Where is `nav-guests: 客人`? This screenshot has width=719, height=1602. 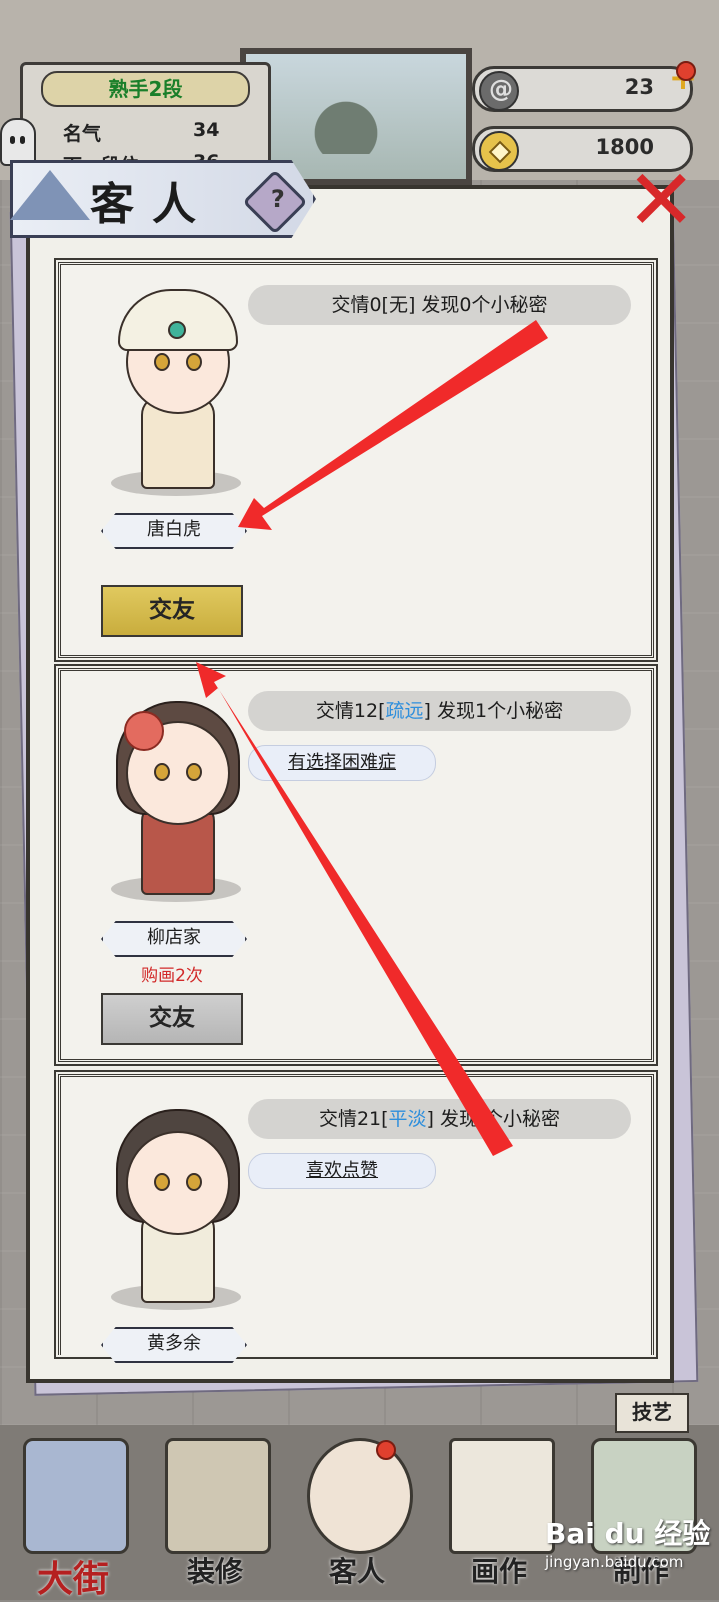 nav-guests: 客人 is located at coordinates (357, 1515).